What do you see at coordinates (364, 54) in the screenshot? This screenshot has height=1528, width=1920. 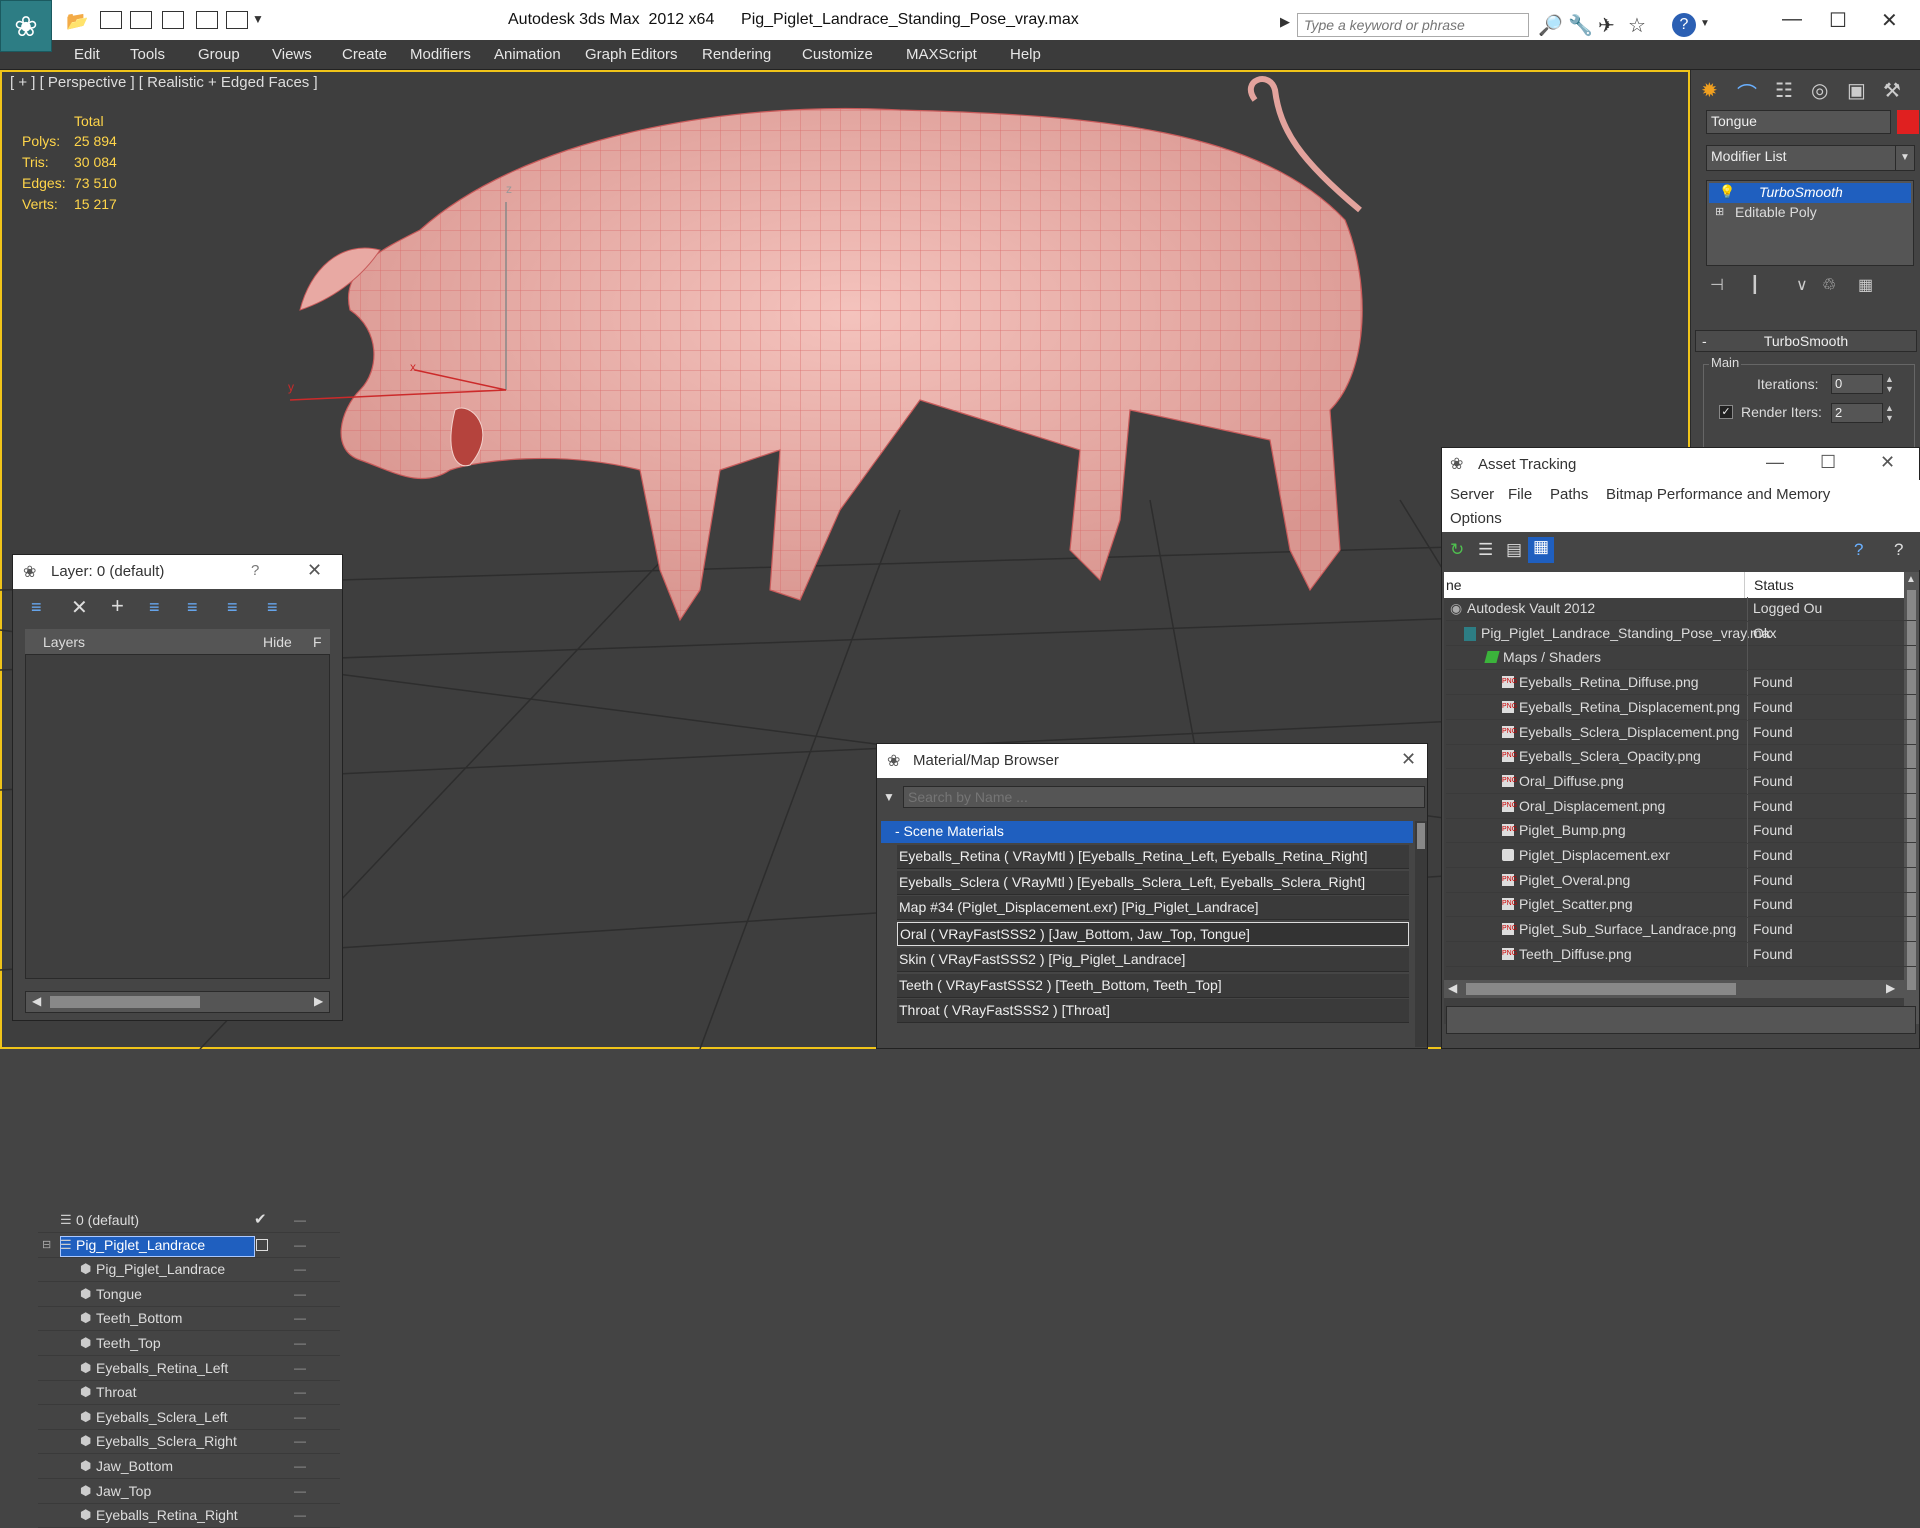 I see `menu-create: Create` at bounding box center [364, 54].